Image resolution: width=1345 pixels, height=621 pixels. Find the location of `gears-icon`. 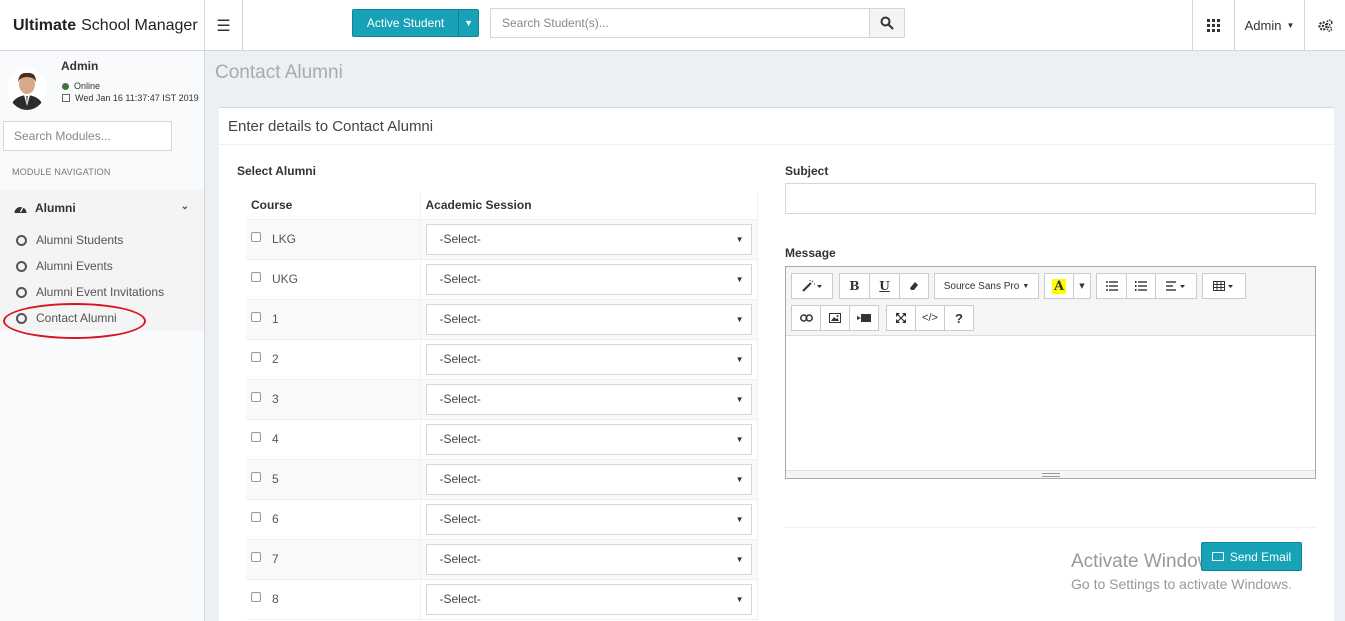

gears-icon is located at coordinates (1325, 25).